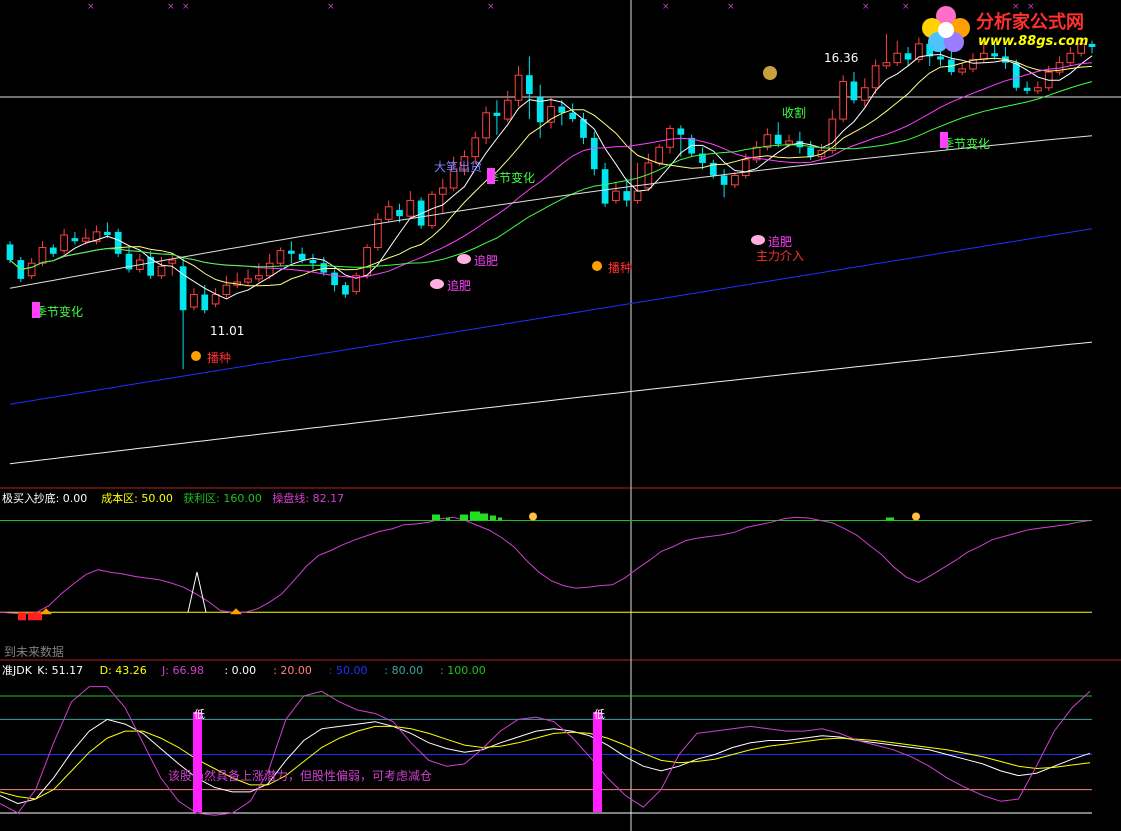 This screenshot has height=831, width=1121. I want to click on indicator2-header-item: K: 51.17, so click(60, 670).